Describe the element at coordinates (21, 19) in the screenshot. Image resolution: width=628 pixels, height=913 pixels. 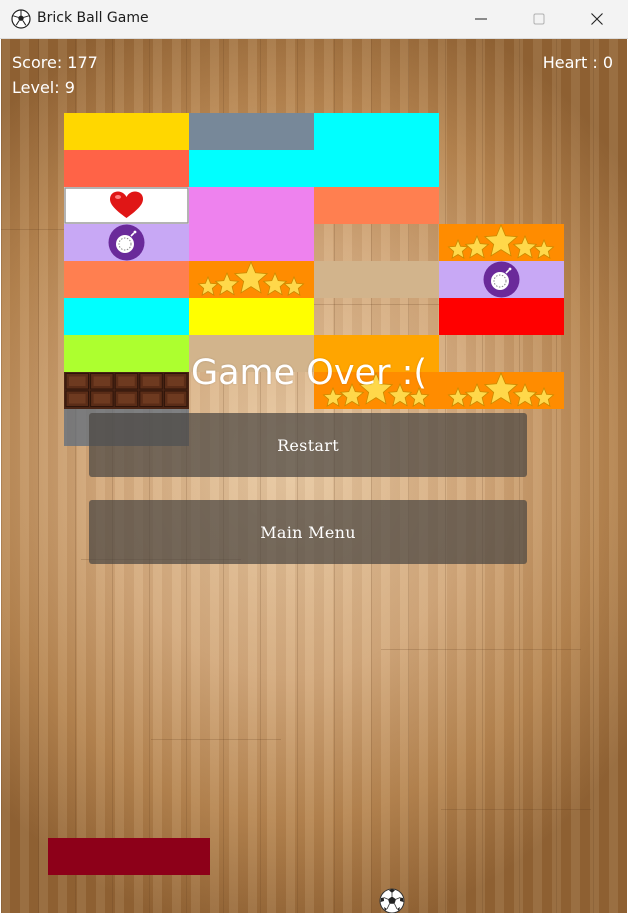
I see `soccer-ball-icon` at that location.